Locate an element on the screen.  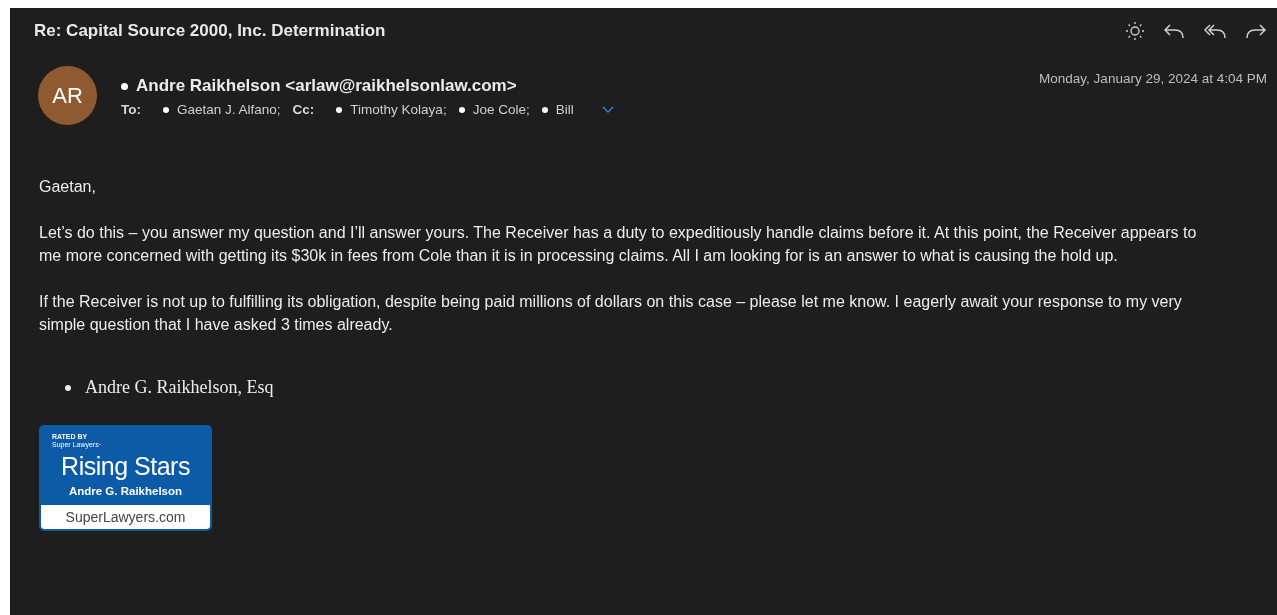
badge-title: Rising Stars is located at coordinates (125, 466).